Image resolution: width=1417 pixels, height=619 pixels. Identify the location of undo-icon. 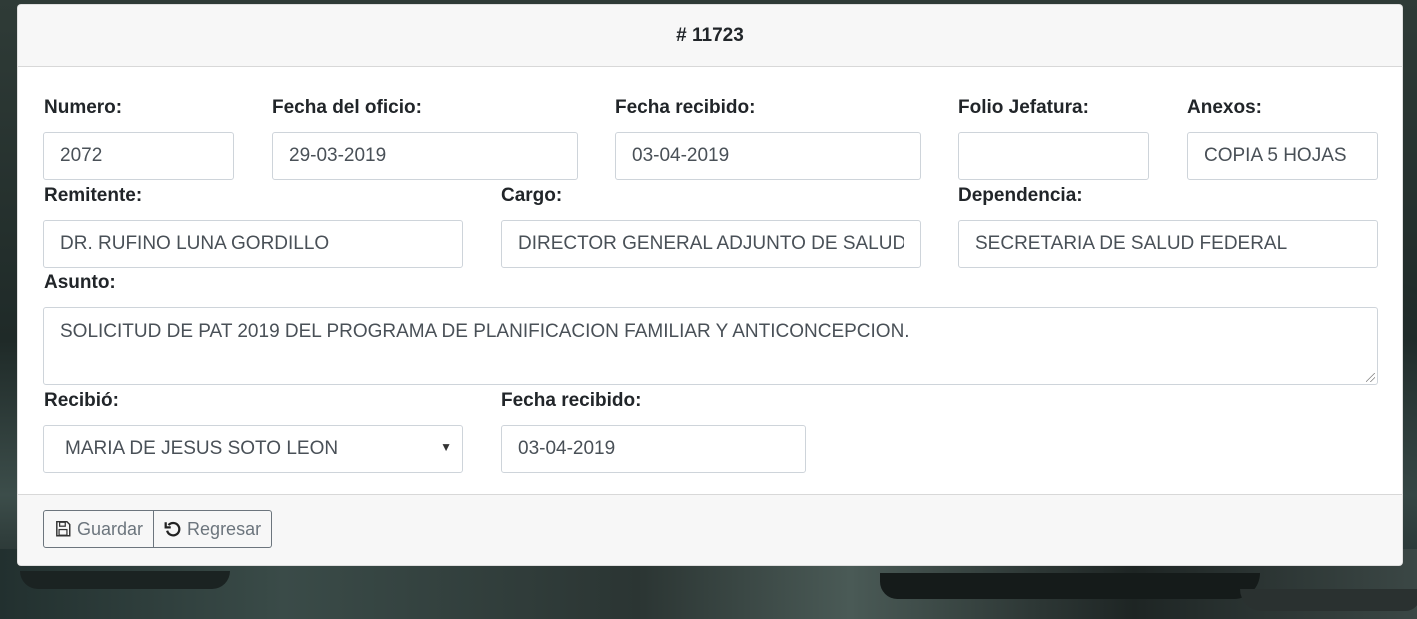
(173, 529).